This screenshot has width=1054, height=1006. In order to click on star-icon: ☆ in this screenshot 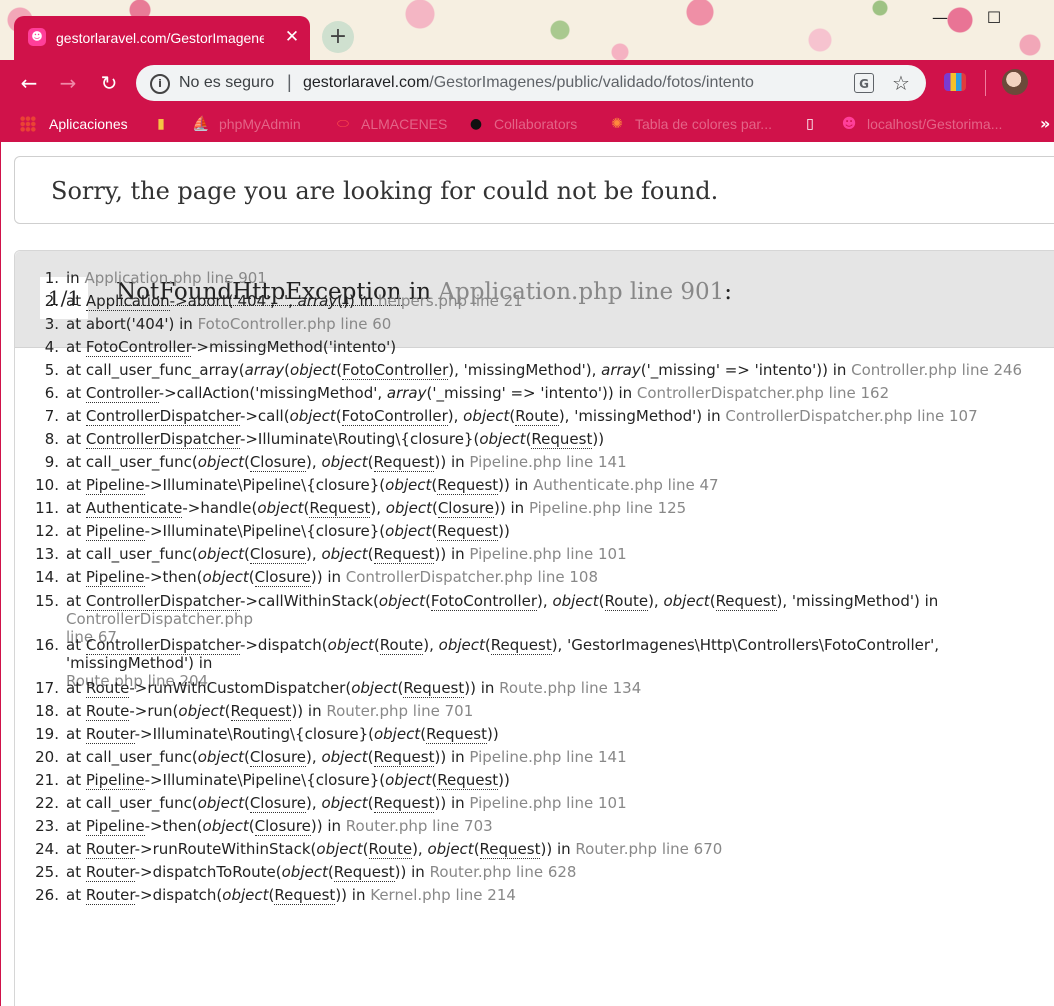, I will do `click(901, 83)`.